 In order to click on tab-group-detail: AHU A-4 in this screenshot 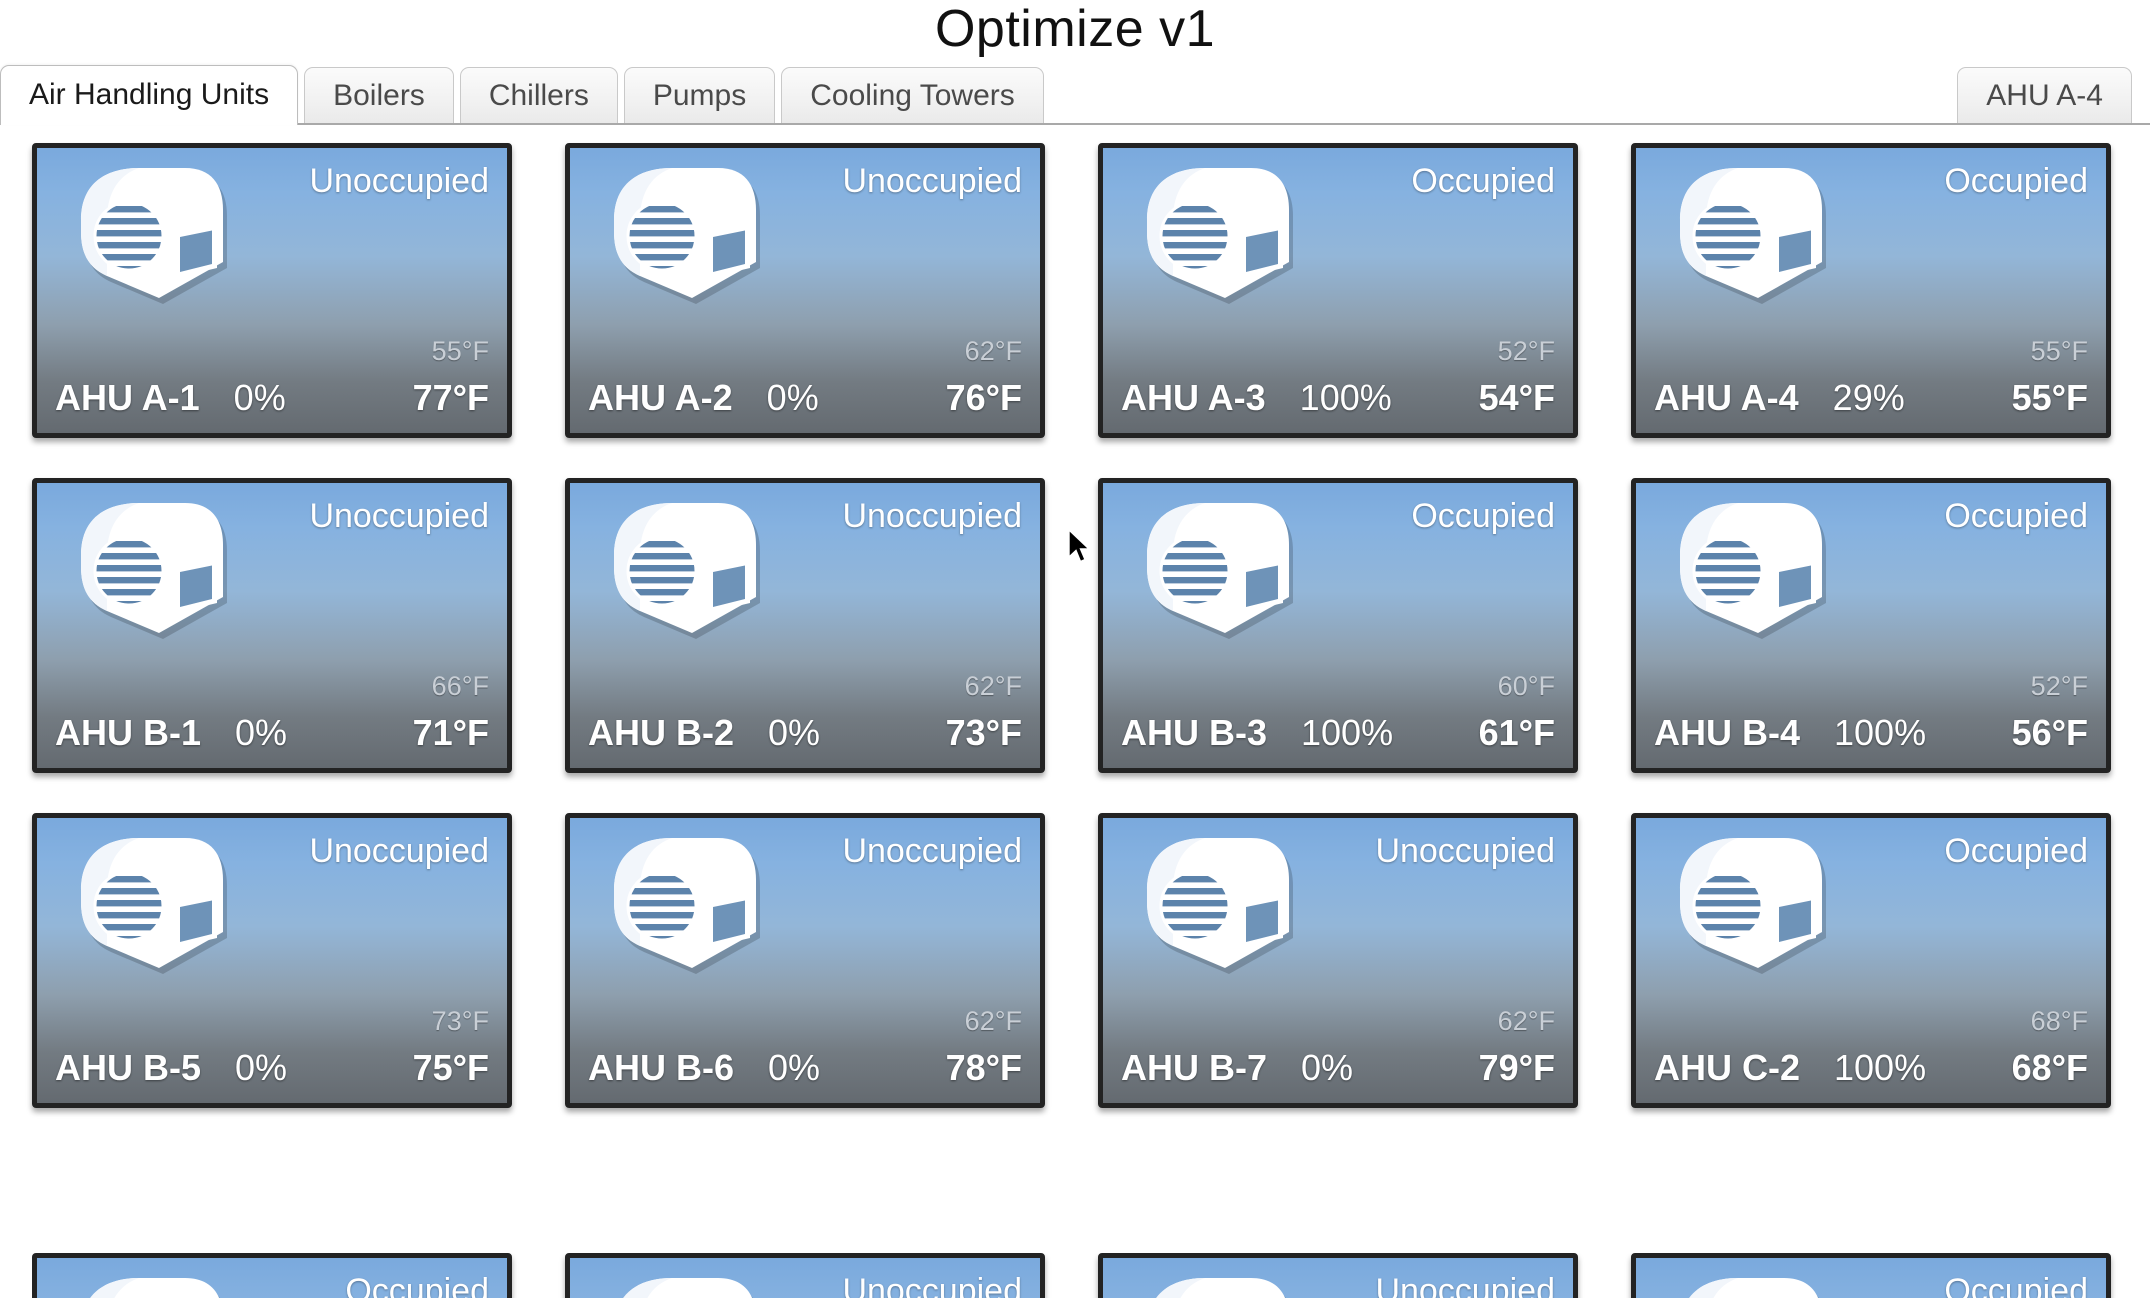, I will do `click(2053, 94)`.